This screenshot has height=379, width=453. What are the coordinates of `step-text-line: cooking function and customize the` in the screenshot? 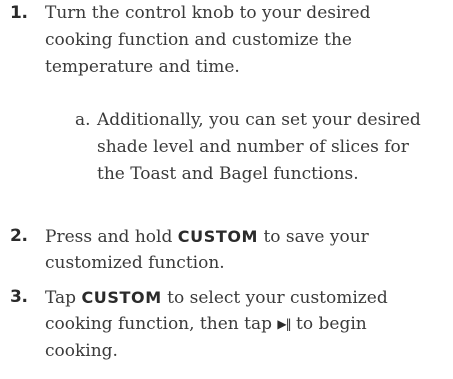 It's located at (198, 40).